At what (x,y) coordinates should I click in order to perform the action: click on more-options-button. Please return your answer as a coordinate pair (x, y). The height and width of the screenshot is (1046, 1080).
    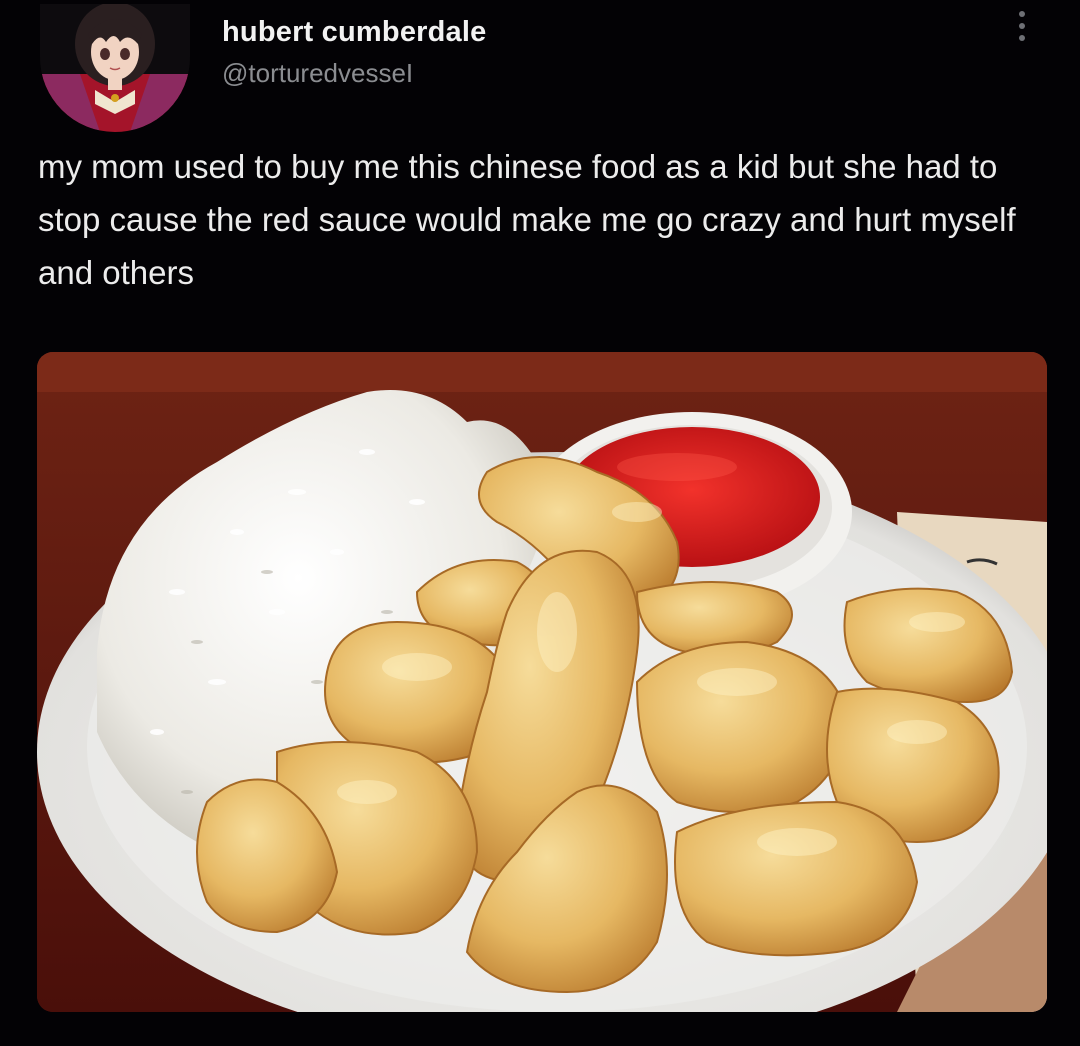
    Looking at the image, I should click on (1022, 26).